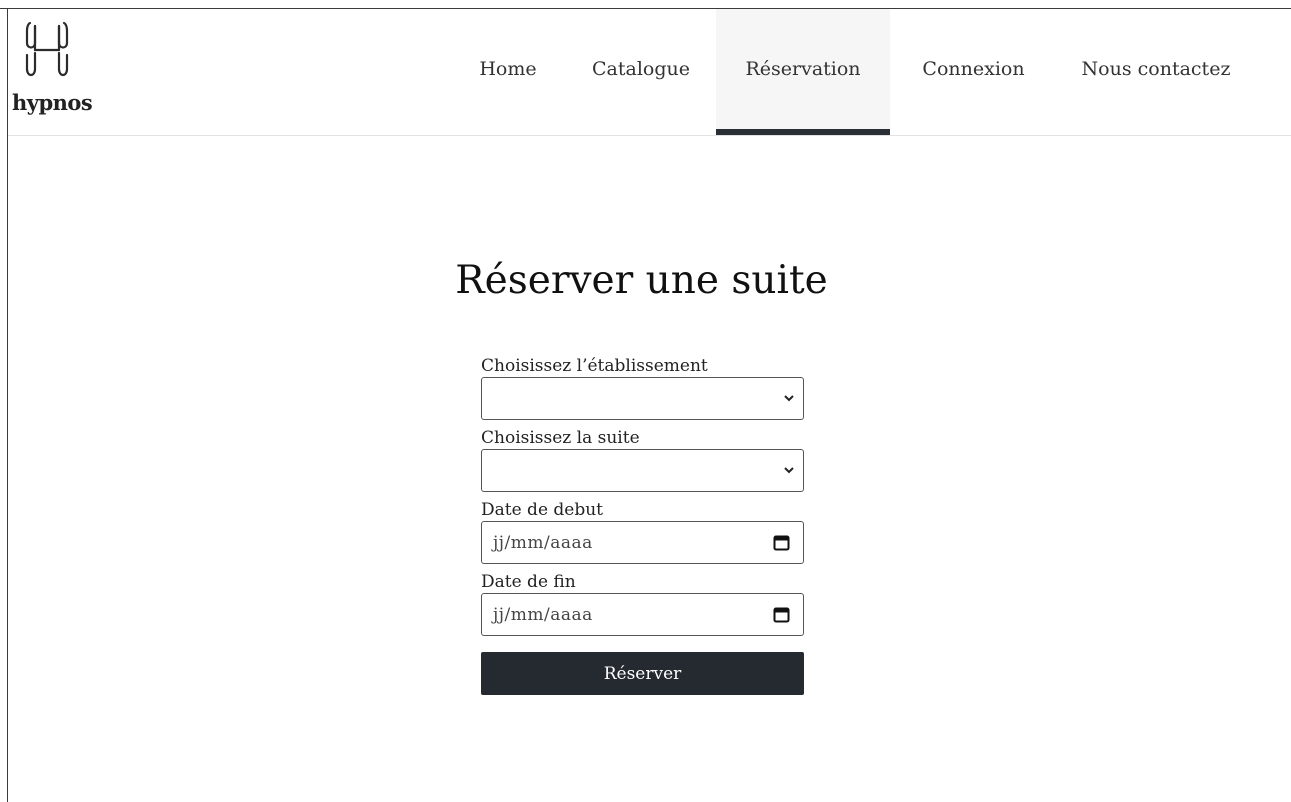 The image size is (1291, 802). I want to click on establishment-select, so click(642, 398).